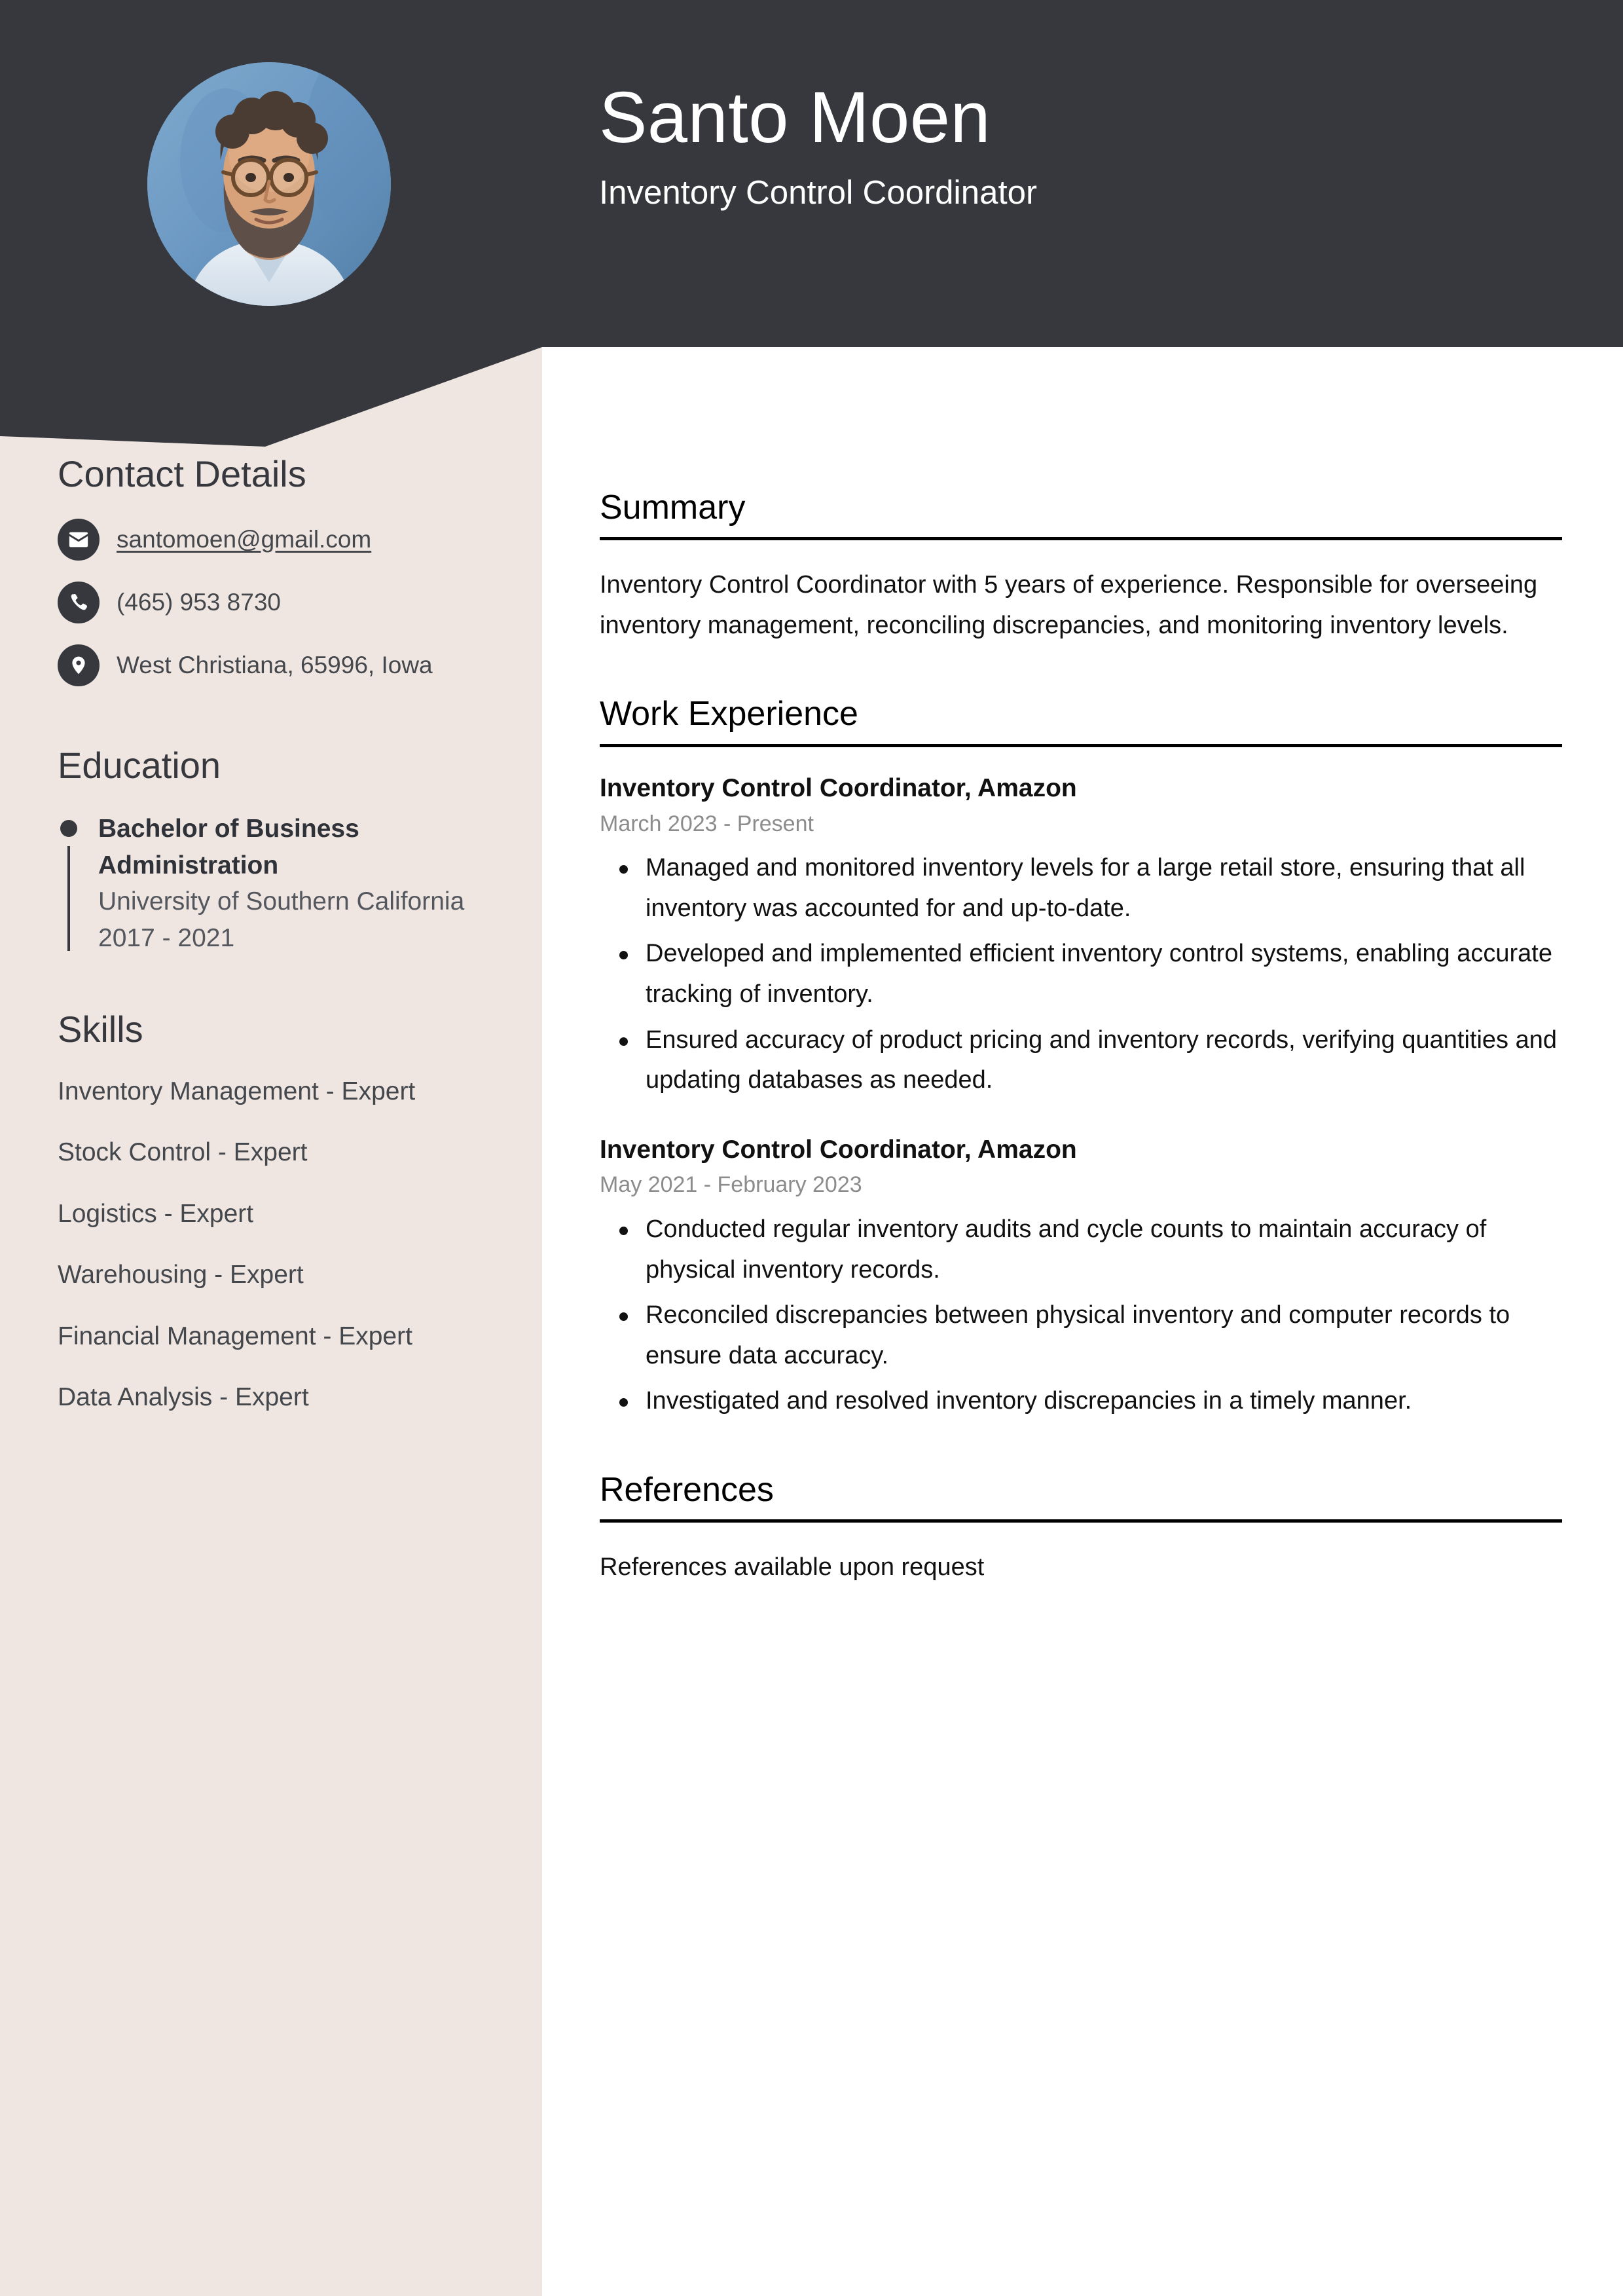  What do you see at coordinates (792, 1568) in the screenshot?
I see `references-text: References available upon request` at bounding box center [792, 1568].